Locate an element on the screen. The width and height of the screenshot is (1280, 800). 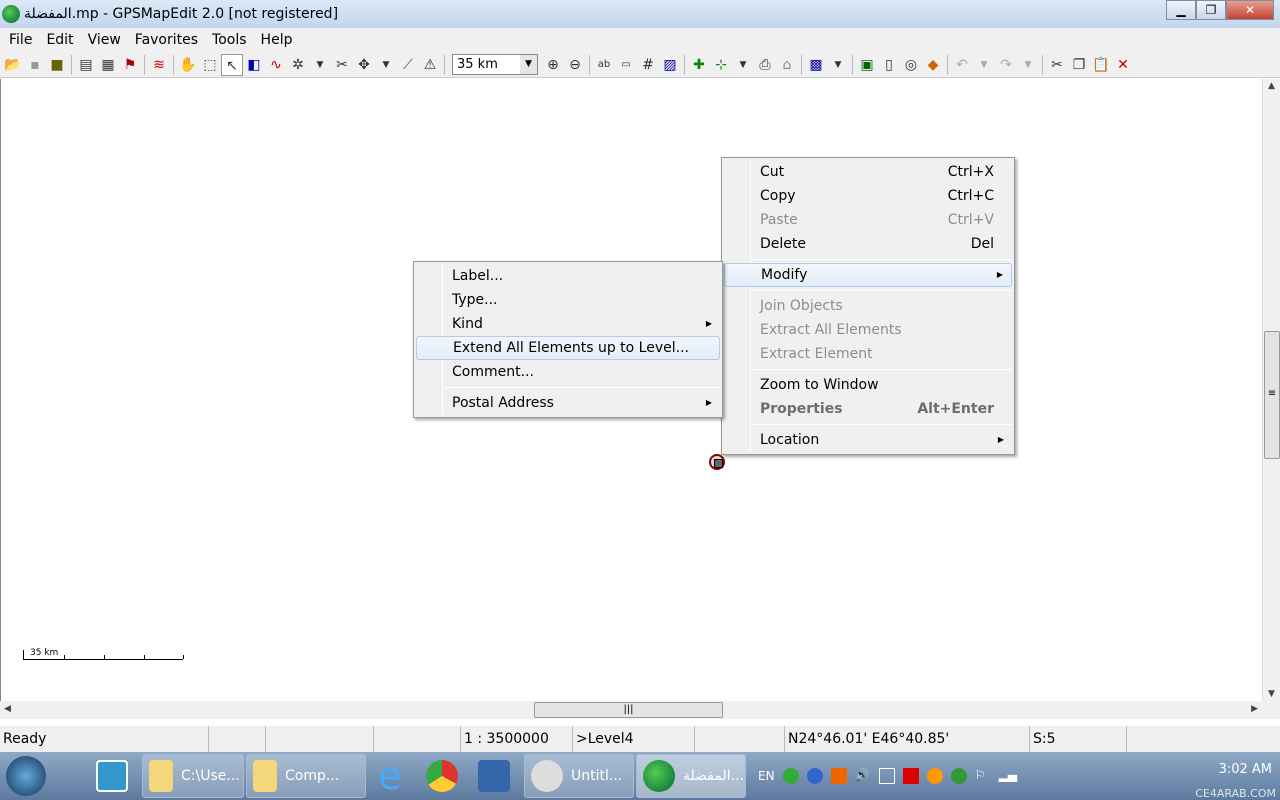
magic-icon: ✲ is located at coordinates (298, 65).